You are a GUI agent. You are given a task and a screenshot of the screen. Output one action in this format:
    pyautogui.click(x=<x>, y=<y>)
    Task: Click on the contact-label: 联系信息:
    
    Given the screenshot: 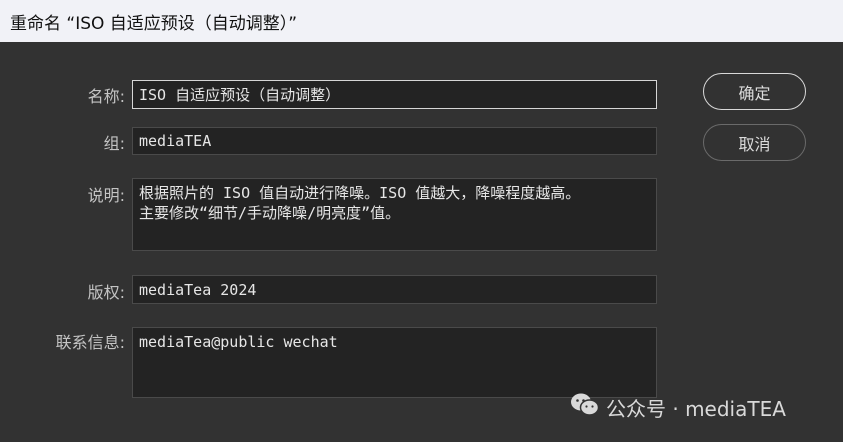 What is the action you would take?
    pyautogui.click(x=90, y=342)
    